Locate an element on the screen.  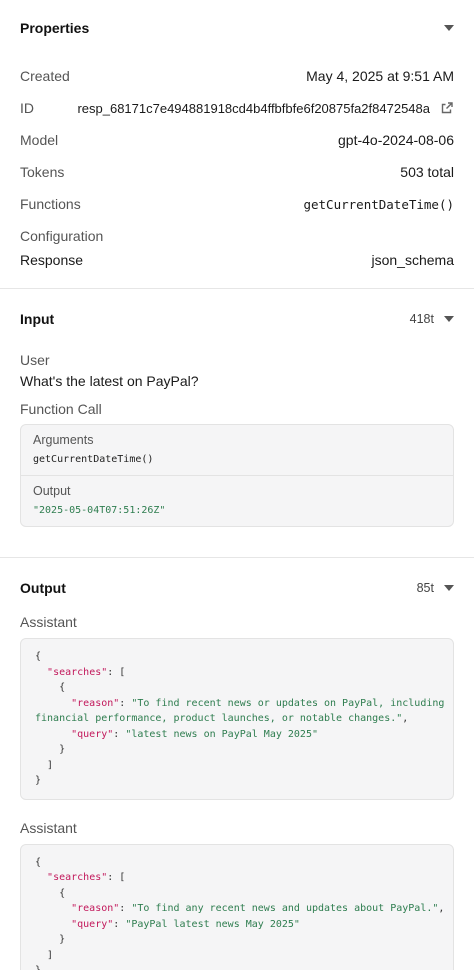
properties-title: Properties is located at coordinates (55, 28).